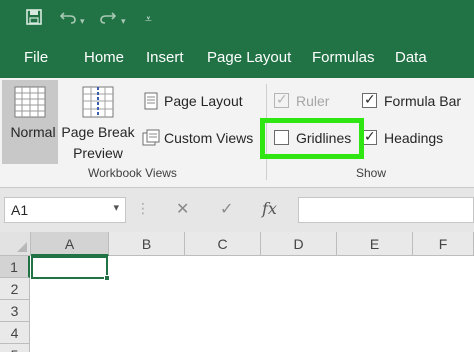 This screenshot has width=474, height=352. Describe the element at coordinates (70, 268) in the screenshot. I see `active-cell` at that location.